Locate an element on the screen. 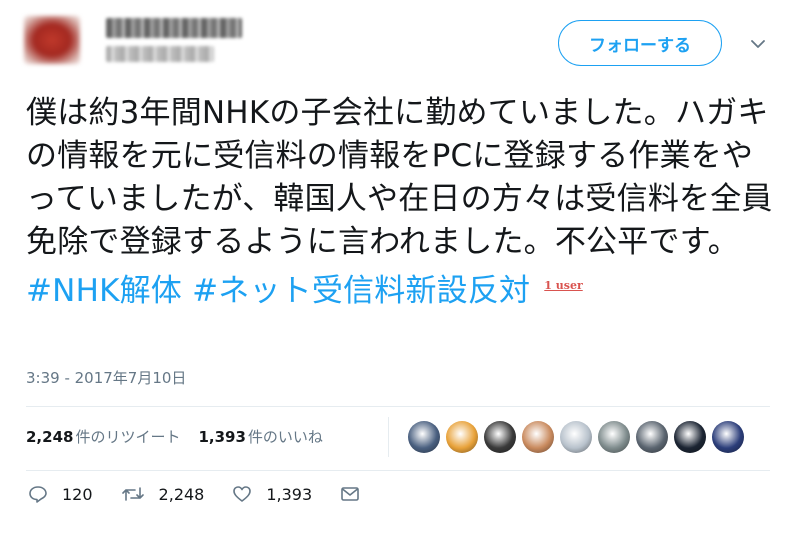 Image resolution: width=796 pixels, height=540 pixels. liker-avatars is located at coordinates (579, 437).